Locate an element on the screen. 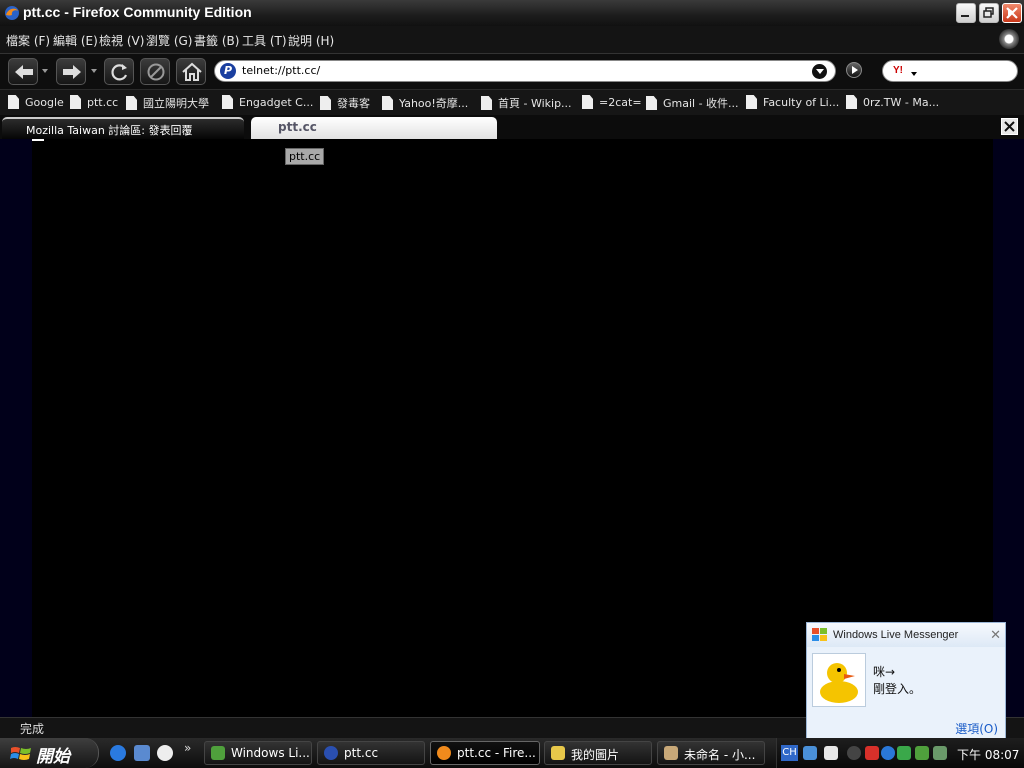  back-arrow-icon is located at coordinates (24, 72).